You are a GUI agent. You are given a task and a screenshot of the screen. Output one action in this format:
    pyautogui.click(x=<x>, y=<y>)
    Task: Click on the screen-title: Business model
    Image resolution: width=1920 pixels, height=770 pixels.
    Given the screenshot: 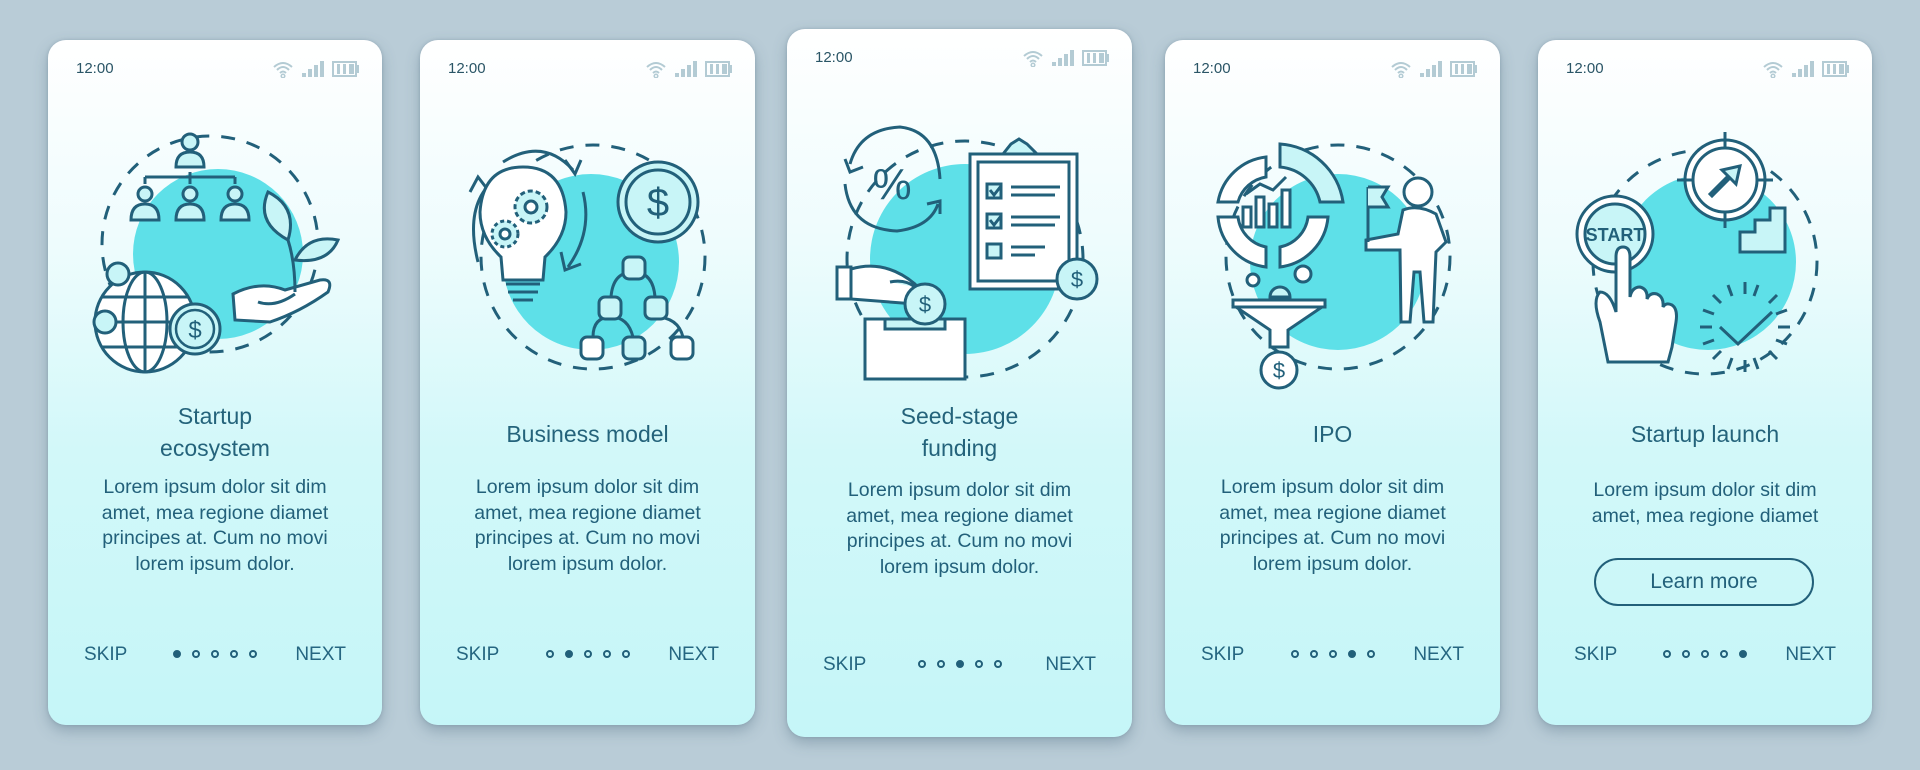 What is the action you would take?
    pyautogui.click(x=587, y=434)
    